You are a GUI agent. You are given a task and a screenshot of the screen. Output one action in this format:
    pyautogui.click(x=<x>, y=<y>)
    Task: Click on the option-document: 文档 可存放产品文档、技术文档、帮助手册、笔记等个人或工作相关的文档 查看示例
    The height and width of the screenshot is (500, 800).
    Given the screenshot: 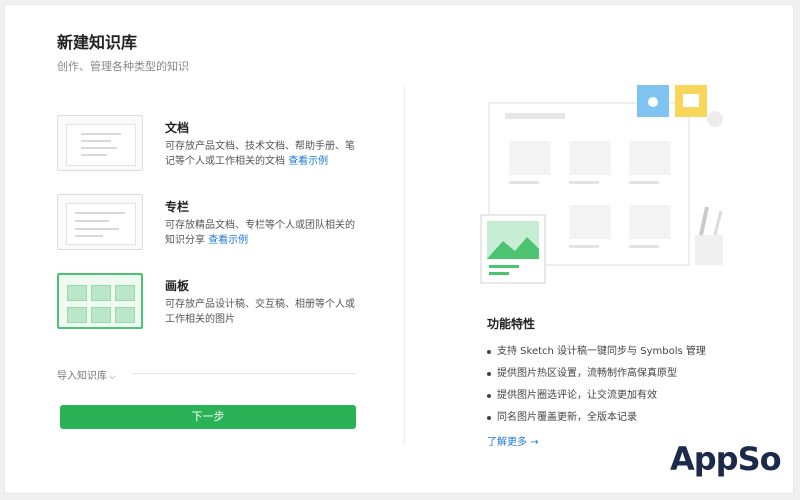 What is the action you would take?
    pyautogui.click(x=207, y=145)
    